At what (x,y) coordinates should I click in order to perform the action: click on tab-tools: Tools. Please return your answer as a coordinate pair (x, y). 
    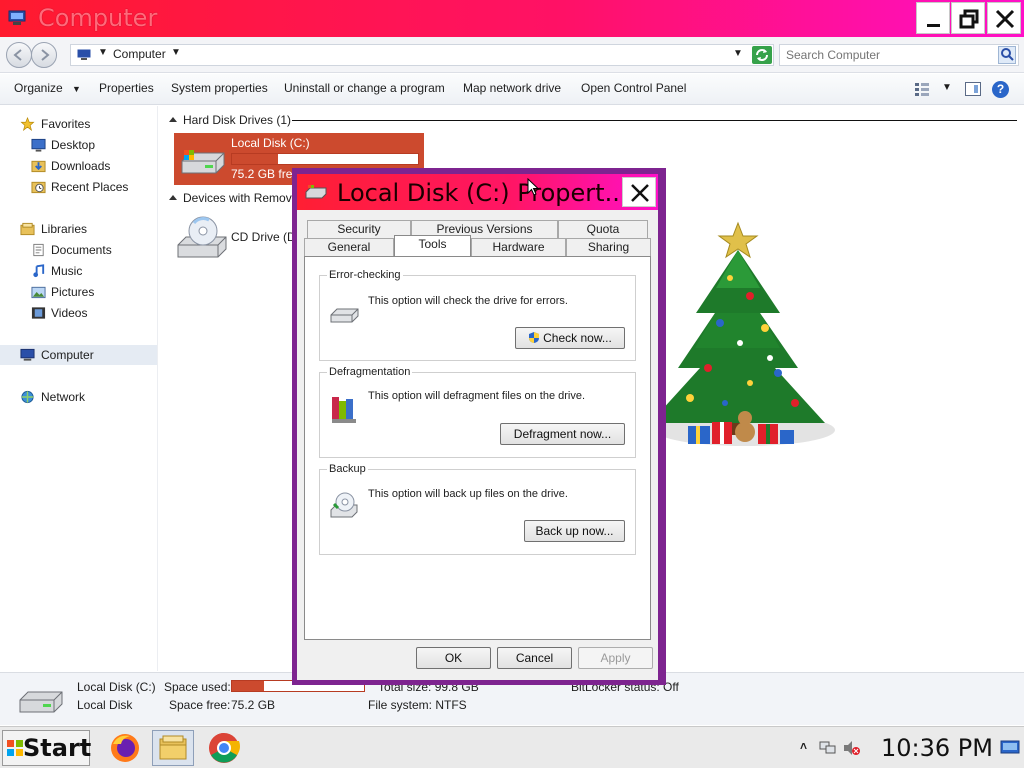
    Looking at the image, I should click on (432, 245).